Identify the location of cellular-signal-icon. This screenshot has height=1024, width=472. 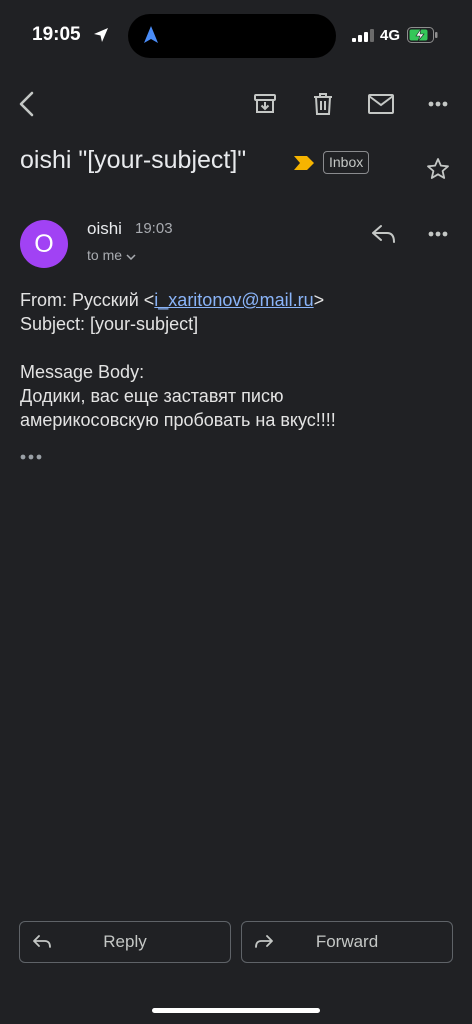
(364, 38).